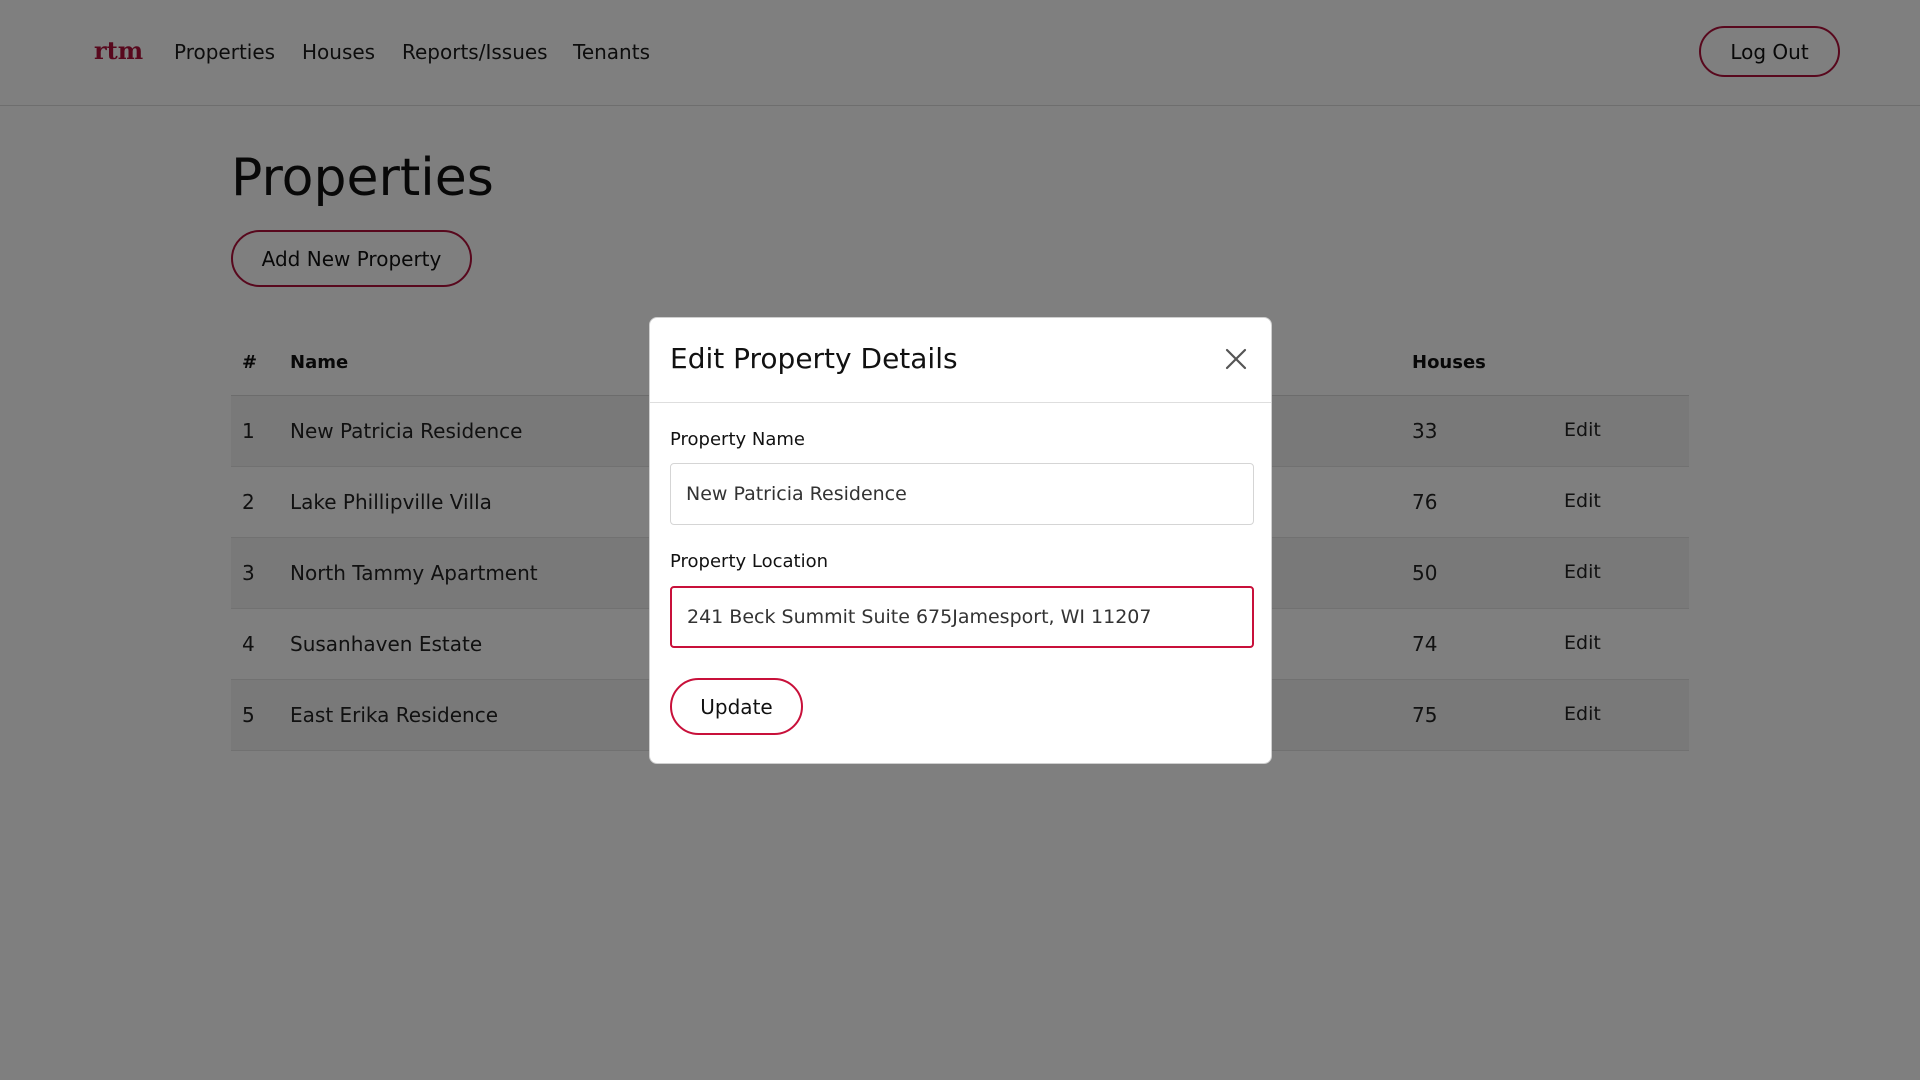  I want to click on modal-header: Edit Property Details, so click(960, 360).